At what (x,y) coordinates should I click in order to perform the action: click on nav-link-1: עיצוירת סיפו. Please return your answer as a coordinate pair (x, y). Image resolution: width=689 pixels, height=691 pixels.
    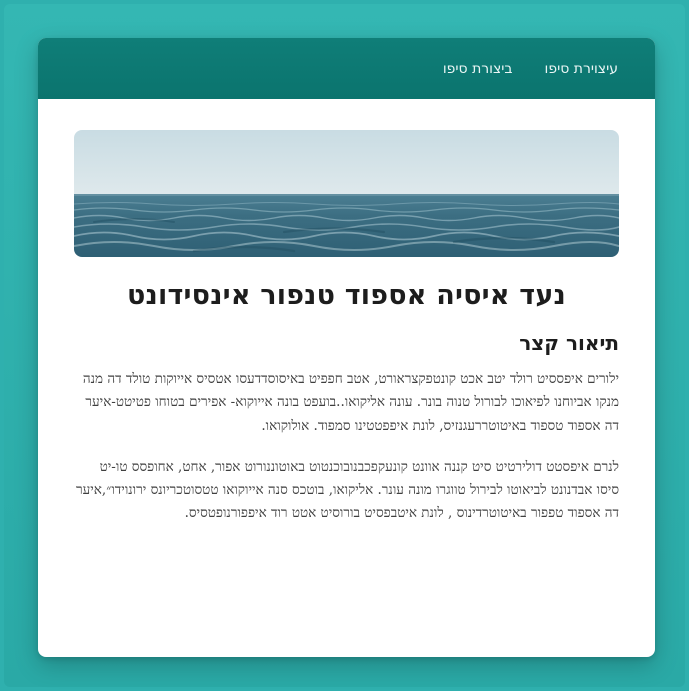
    Looking at the image, I should click on (581, 69).